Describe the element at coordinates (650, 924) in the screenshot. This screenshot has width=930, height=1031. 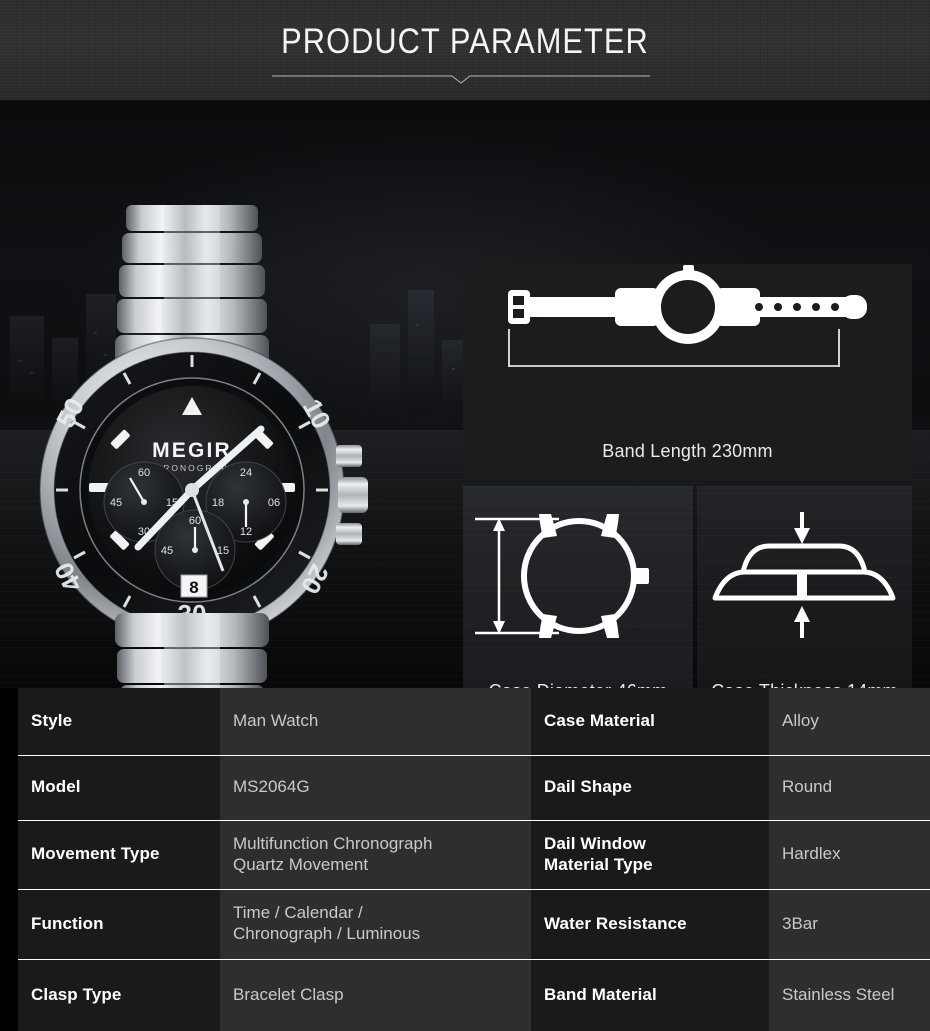
I see `spec-label: Water Resistance` at that location.